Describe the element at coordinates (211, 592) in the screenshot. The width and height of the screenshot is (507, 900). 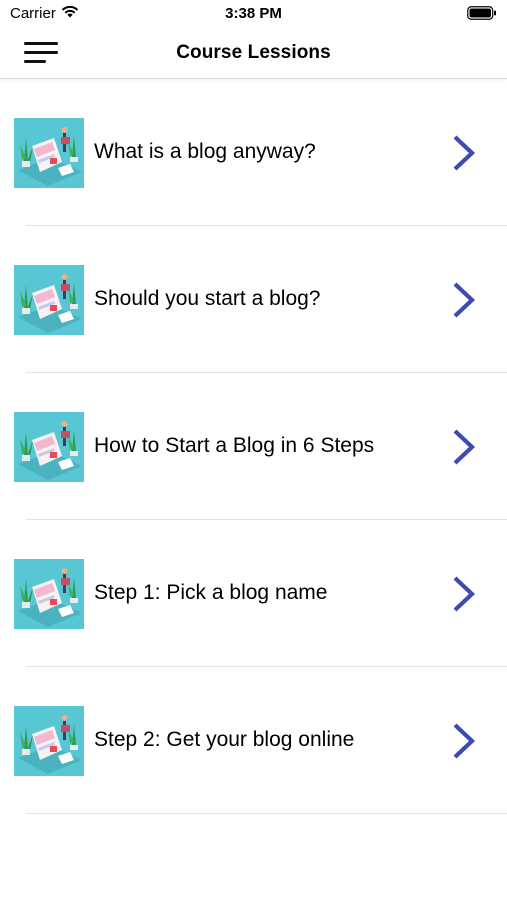
I see `lesson-title: Step 1: Pick a blog name` at that location.